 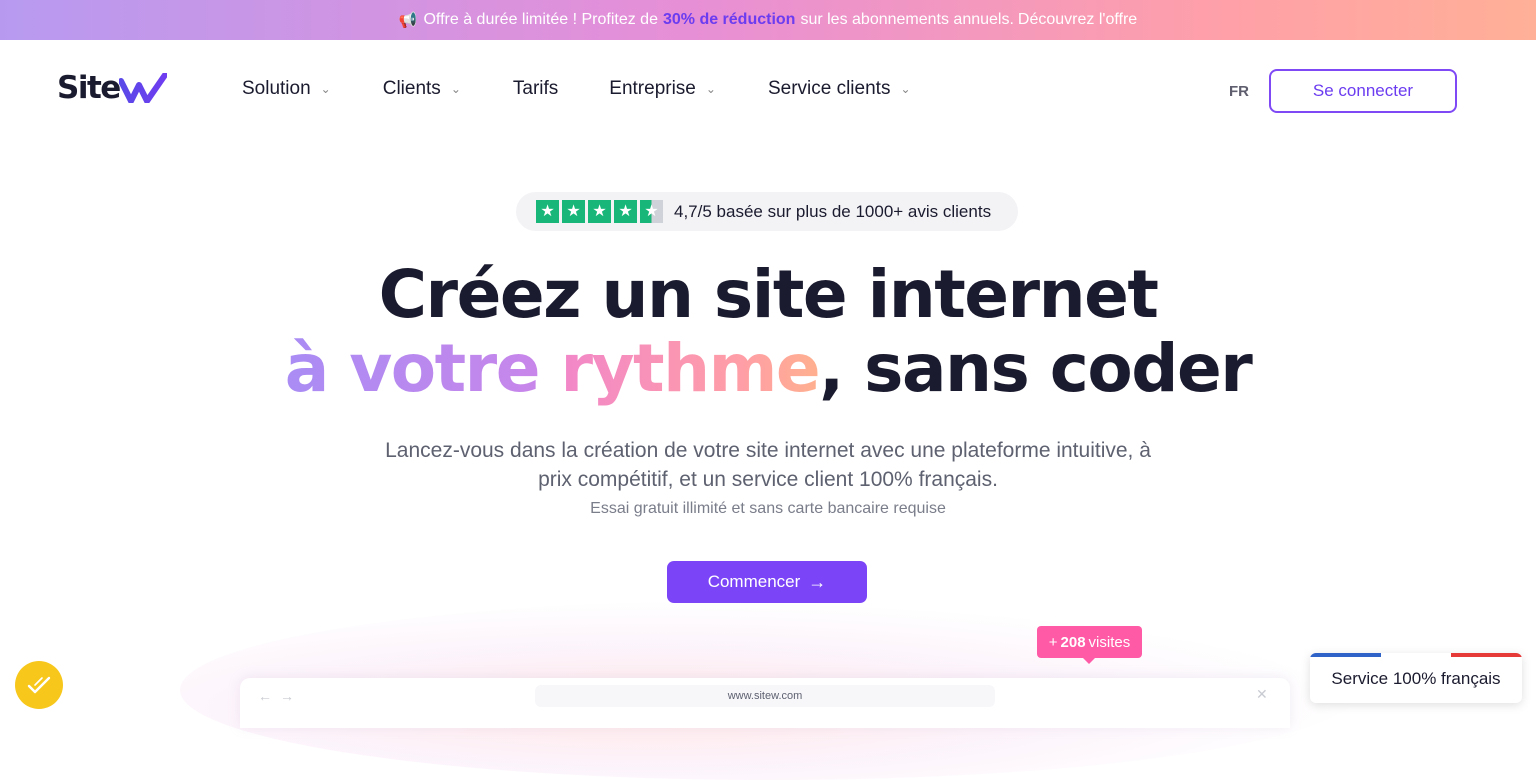 I want to click on nav-item-solution: Solution ⌄, so click(x=286, y=89).